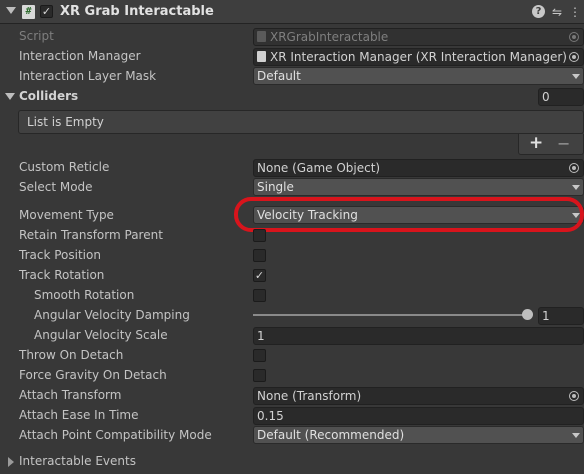  What do you see at coordinates (11, 462) in the screenshot?
I see `interactable-events-fold-icon` at bounding box center [11, 462].